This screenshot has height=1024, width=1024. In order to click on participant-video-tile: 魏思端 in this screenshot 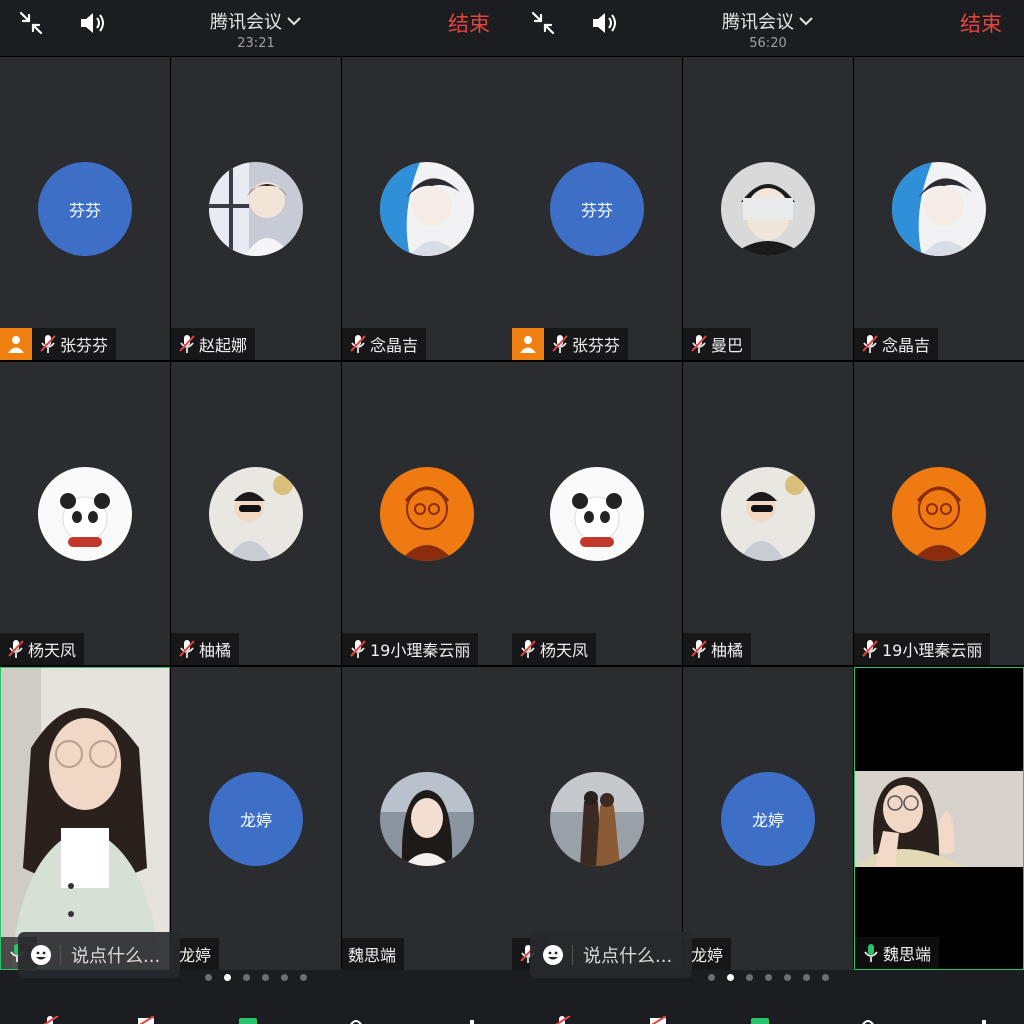, I will do `click(939, 818)`.